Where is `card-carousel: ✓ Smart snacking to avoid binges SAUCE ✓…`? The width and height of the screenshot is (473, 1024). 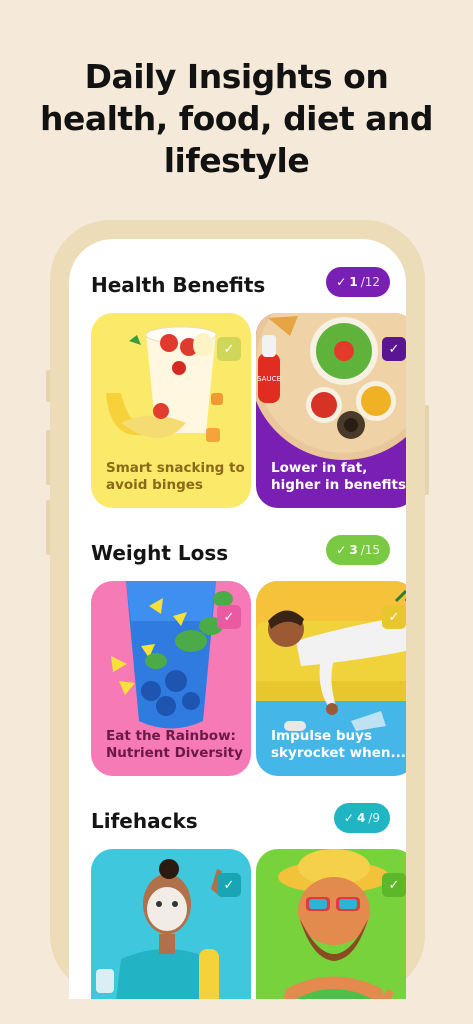 card-carousel: ✓ Smart snacking to avoid binges SAUCE ✓… is located at coordinates (248, 410).